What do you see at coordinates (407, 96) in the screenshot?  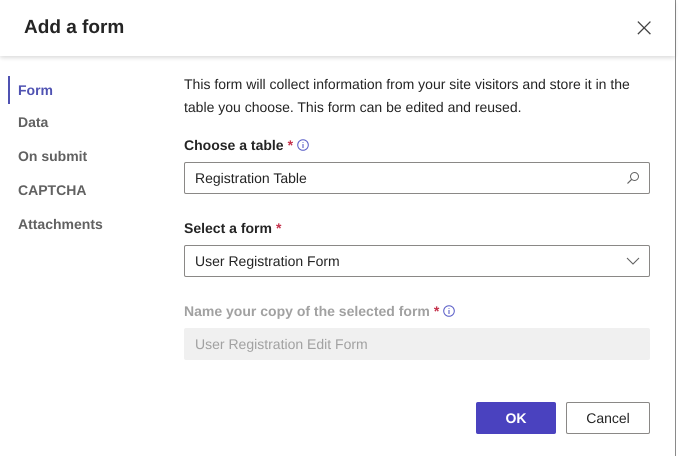 I see `description-text: This form will collect information from your site visitors and store it in the table you choose. This form can be edited and reused.` at bounding box center [407, 96].